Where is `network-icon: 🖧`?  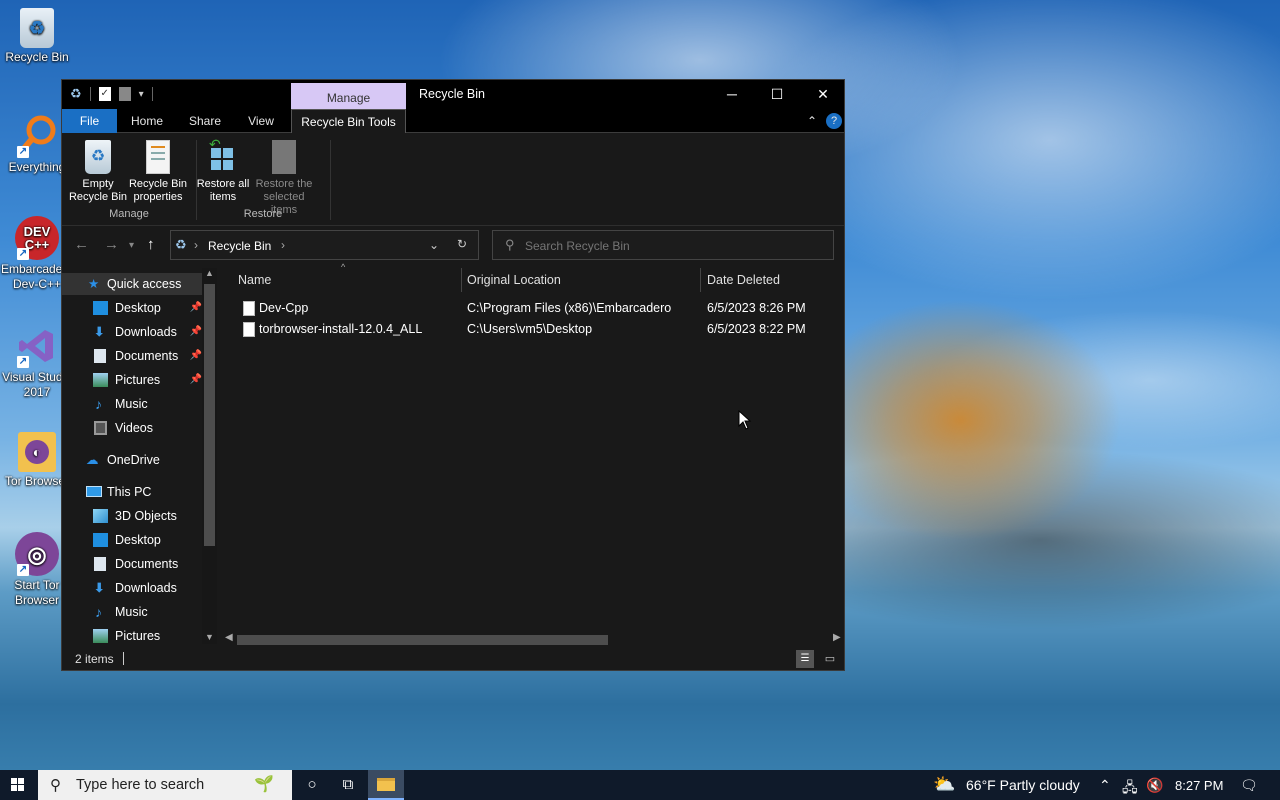 network-icon: 🖧 is located at coordinates (1130, 788).